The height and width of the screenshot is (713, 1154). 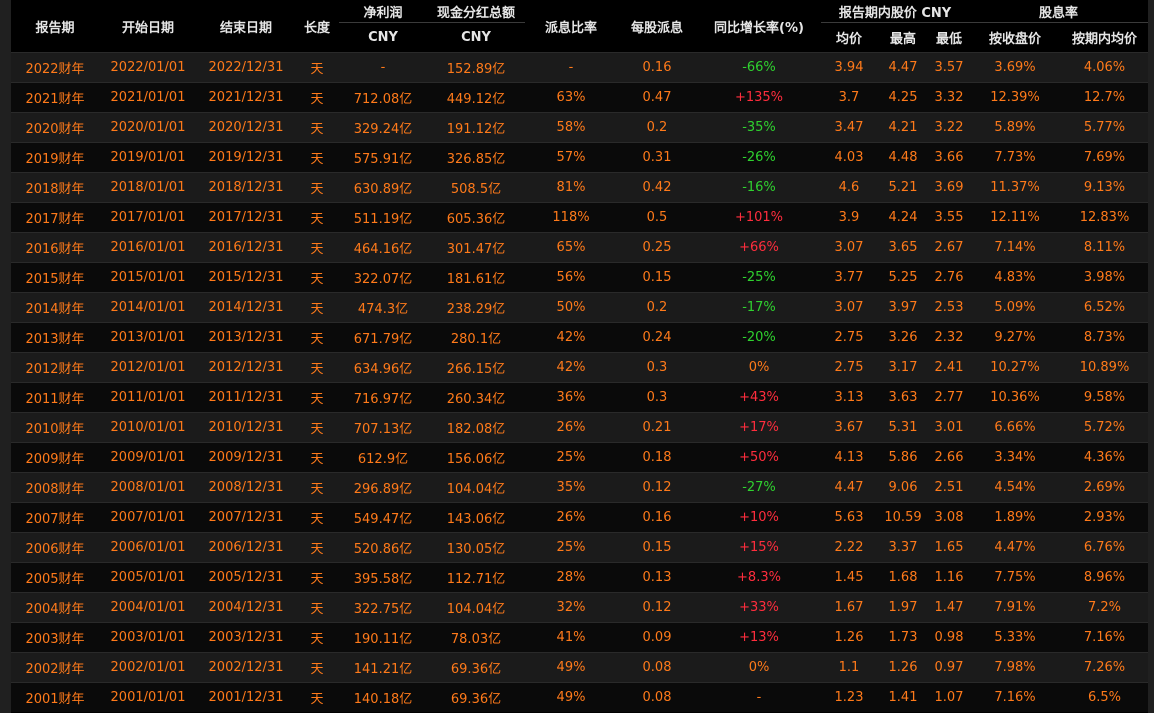 I want to click on cell-yield-avg: 4.36%, so click(x=1105, y=457).